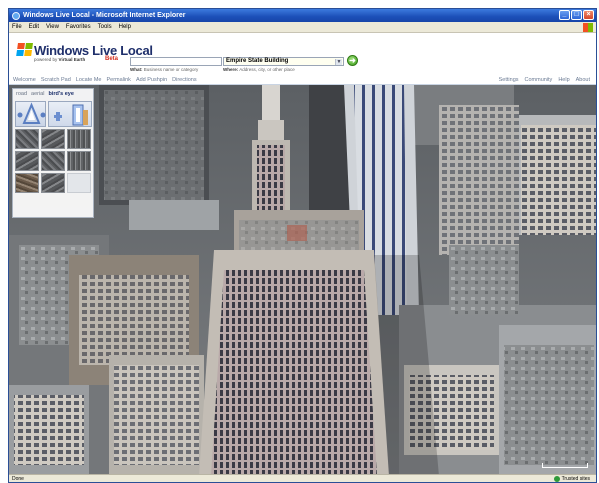 This screenshot has width=599, height=483. What do you see at coordinates (21, 94) in the screenshot?
I see `tab-road: road` at bounding box center [21, 94].